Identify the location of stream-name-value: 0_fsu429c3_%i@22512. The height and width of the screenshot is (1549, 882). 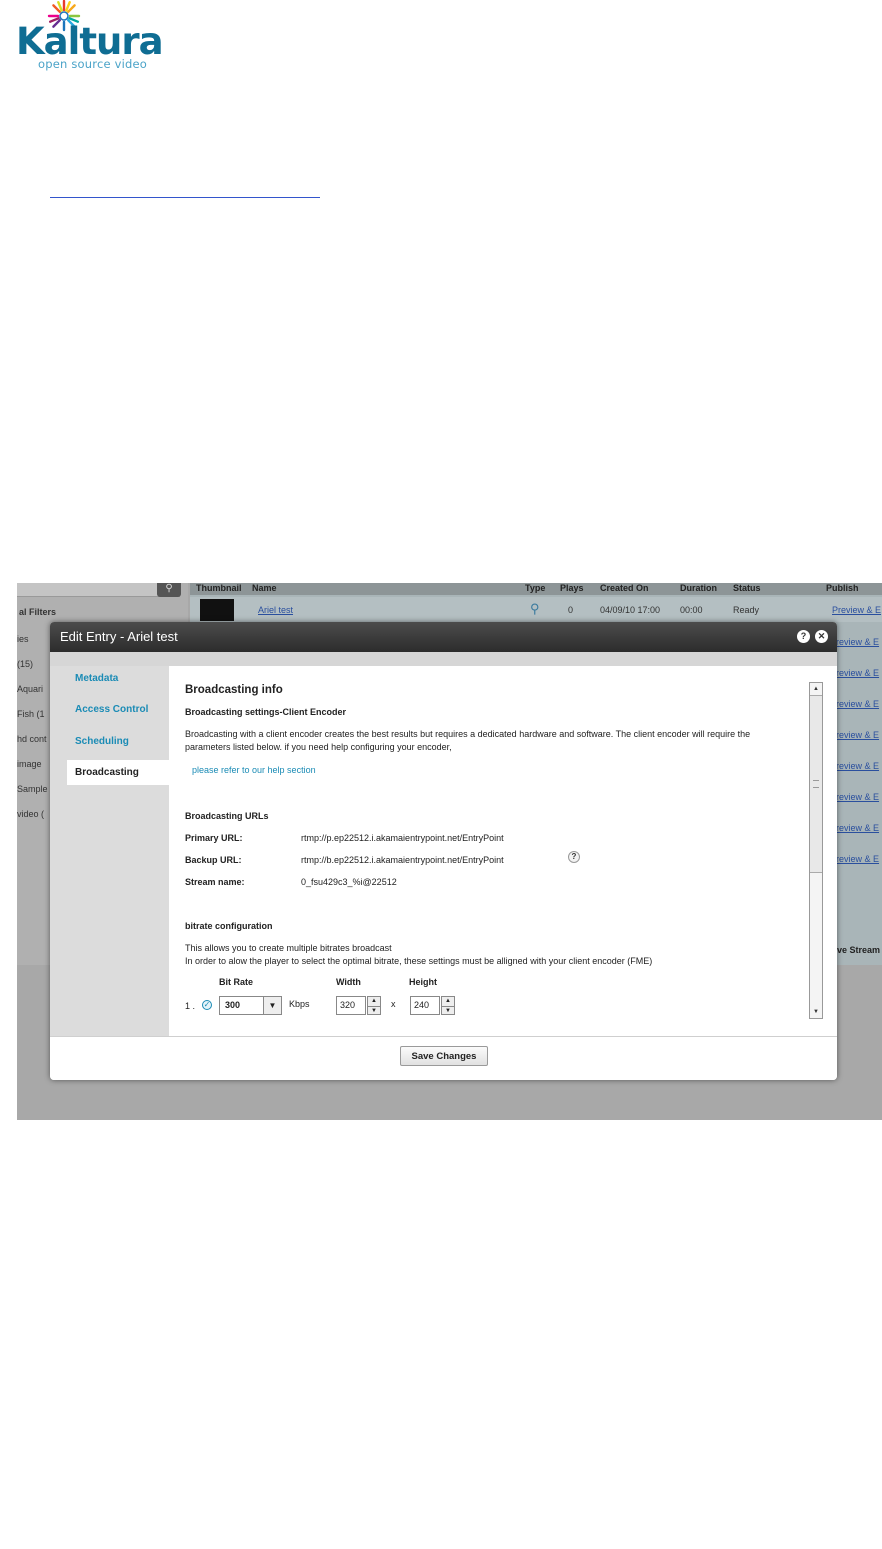
(349, 882).